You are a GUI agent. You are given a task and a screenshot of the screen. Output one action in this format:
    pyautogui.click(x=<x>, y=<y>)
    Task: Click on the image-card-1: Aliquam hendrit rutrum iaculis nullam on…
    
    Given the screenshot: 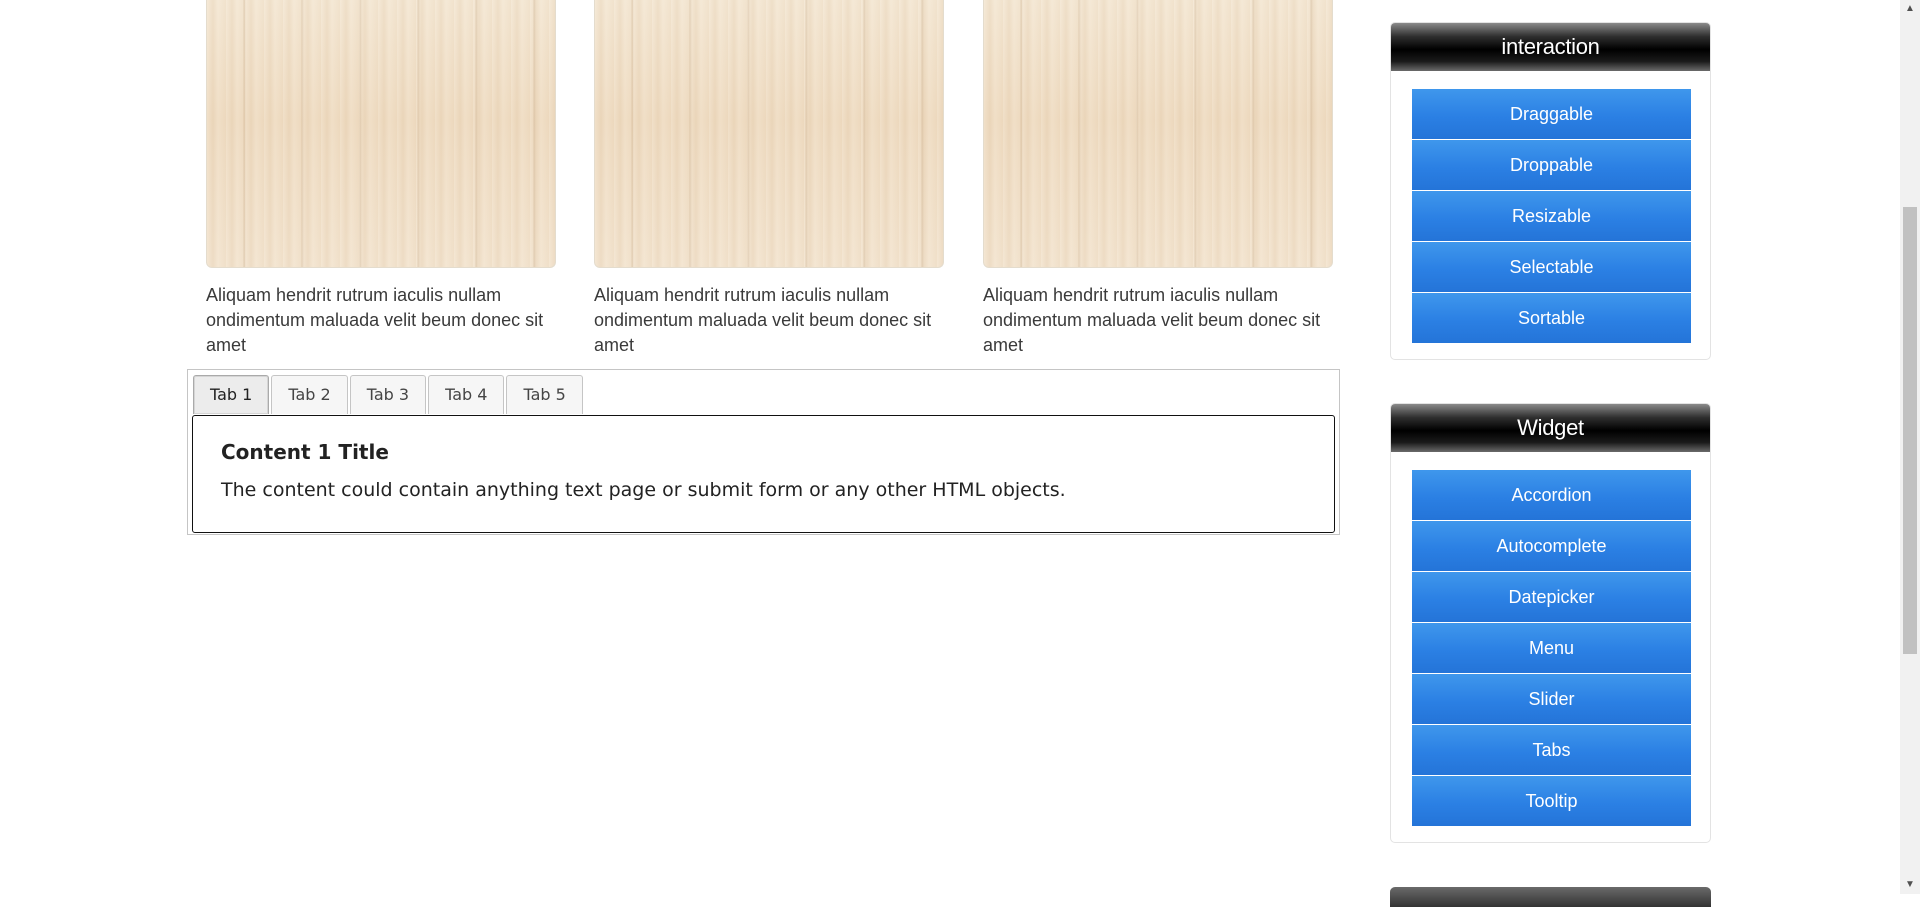 What is the action you would take?
    pyautogui.click(x=381, y=179)
    